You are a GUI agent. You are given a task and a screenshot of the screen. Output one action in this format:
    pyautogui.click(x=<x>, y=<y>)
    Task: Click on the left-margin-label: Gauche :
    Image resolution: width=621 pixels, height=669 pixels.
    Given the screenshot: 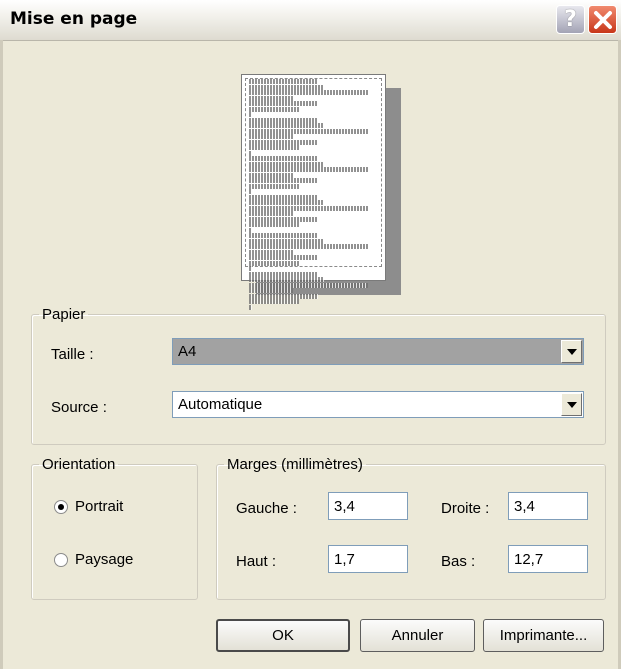 What is the action you would take?
    pyautogui.click(x=266, y=508)
    